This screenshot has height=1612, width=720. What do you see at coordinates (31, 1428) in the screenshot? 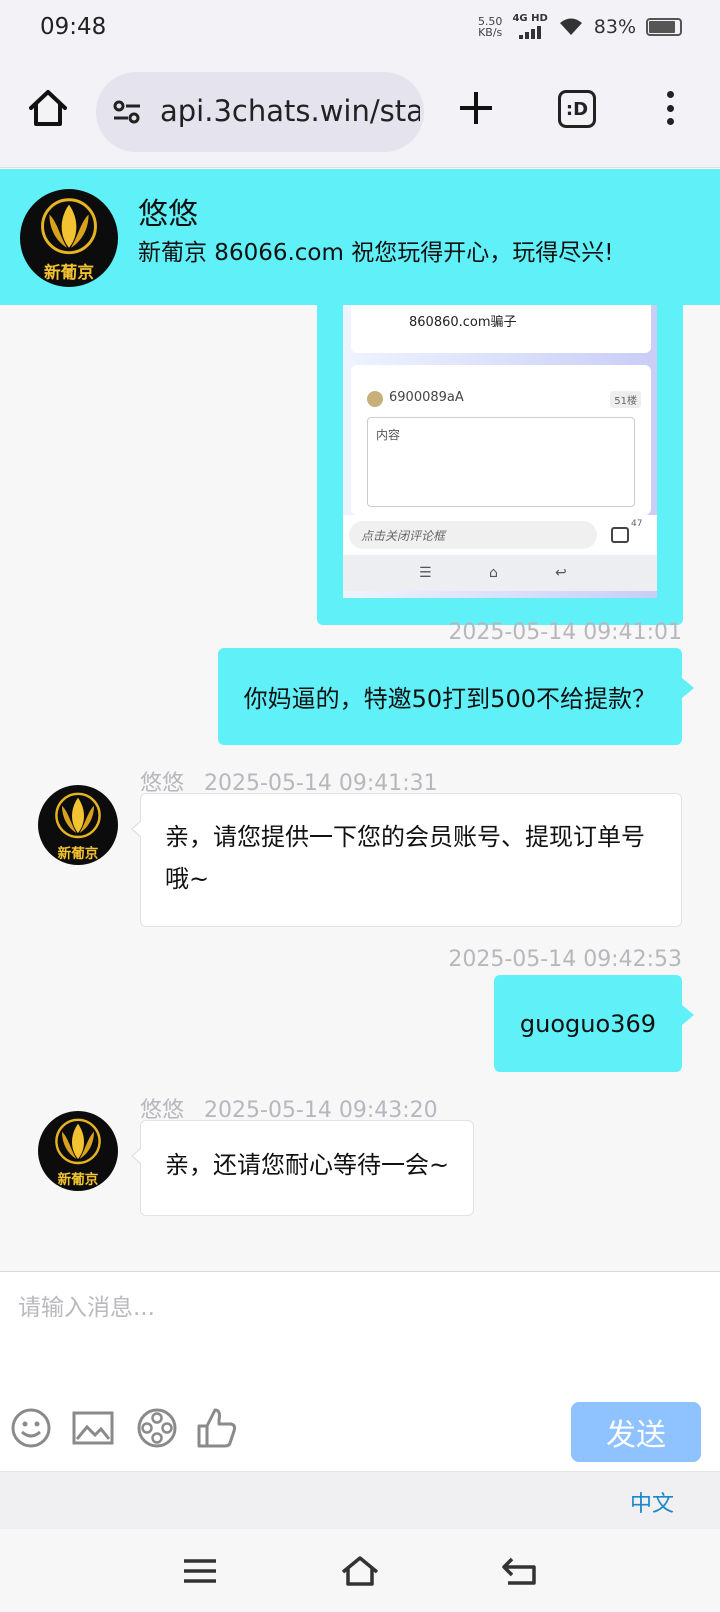
I see `emoji-icon` at bounding box center [31, 1428].